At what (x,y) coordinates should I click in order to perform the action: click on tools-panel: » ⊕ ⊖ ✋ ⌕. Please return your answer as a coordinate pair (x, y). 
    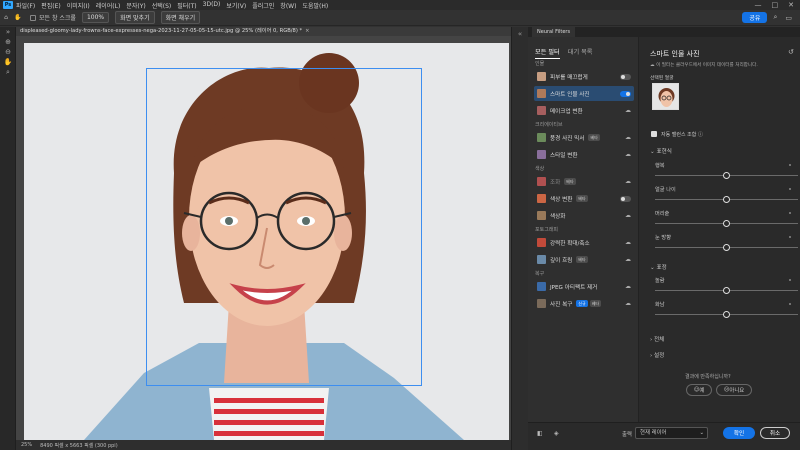
    Looking at the image, I should click on (8, 238).